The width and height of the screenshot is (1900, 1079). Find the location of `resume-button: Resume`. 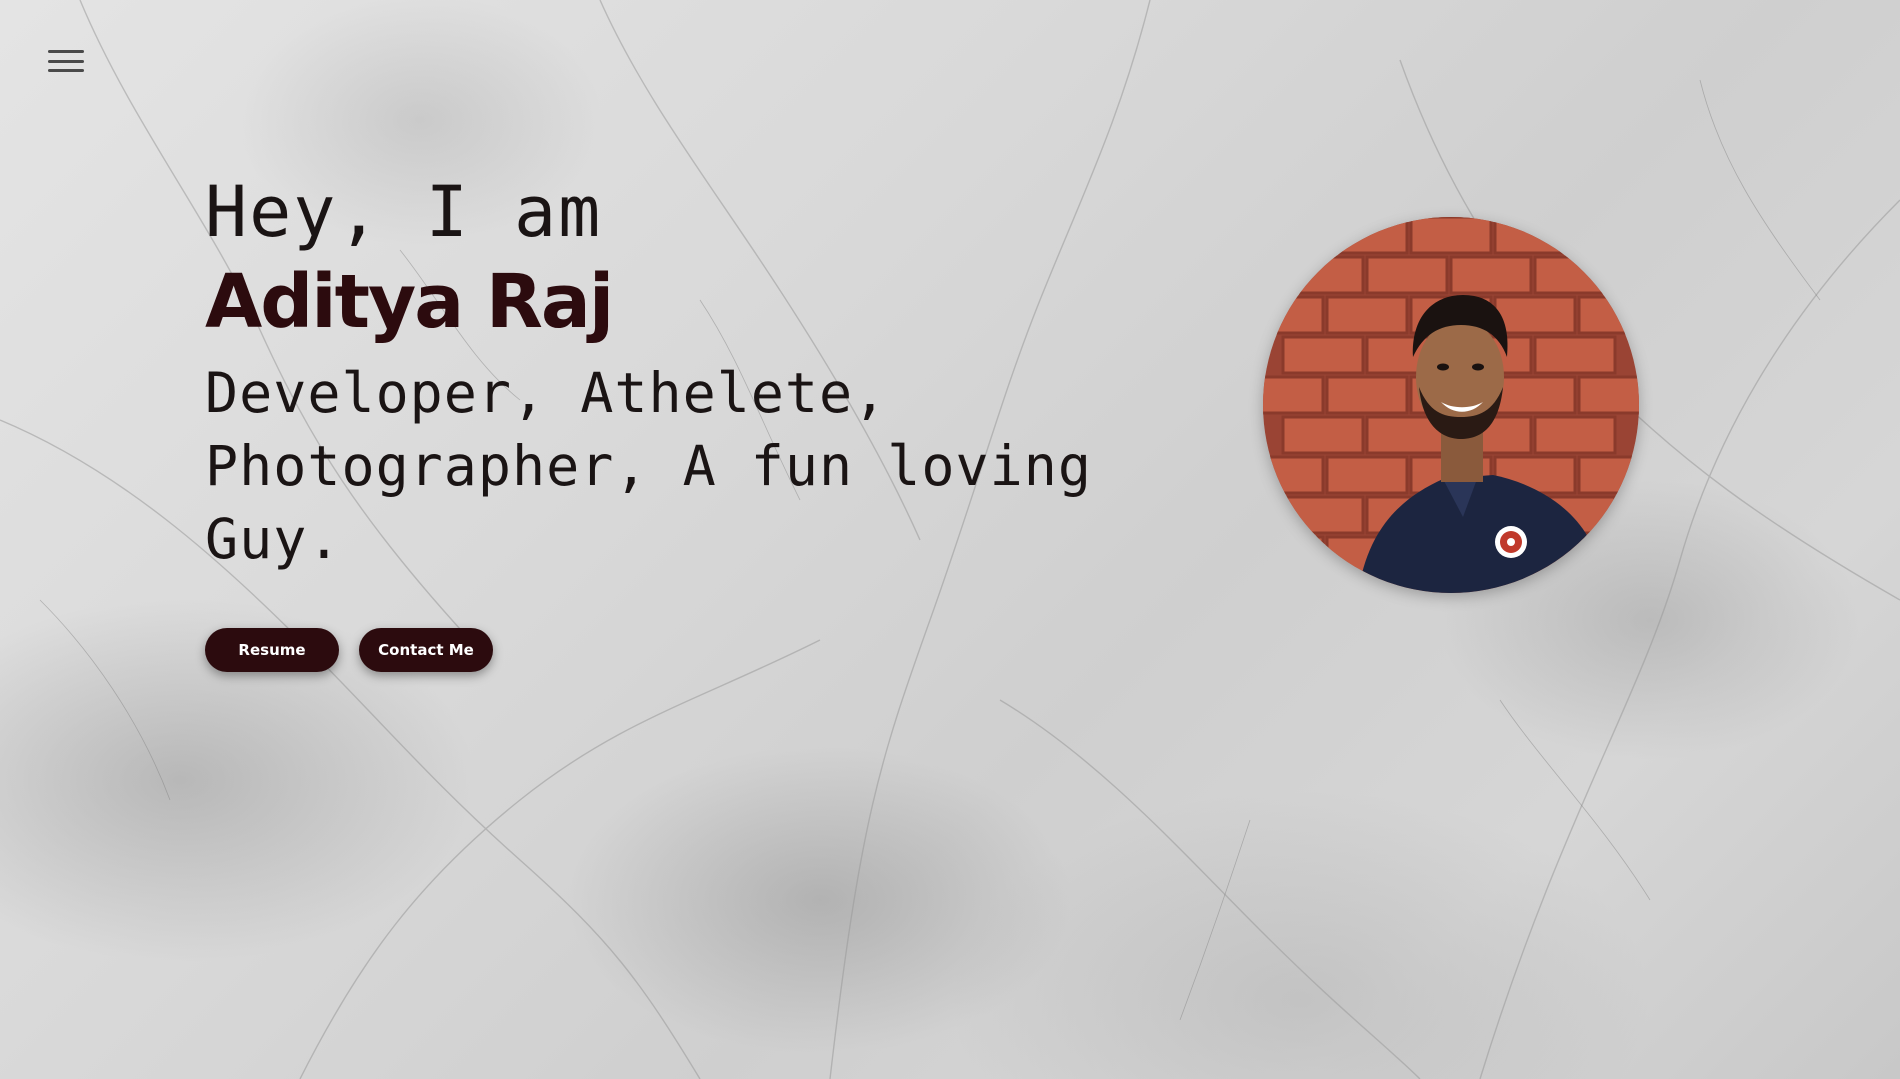

resume-button: Resume is located at coordinates (272, 650).